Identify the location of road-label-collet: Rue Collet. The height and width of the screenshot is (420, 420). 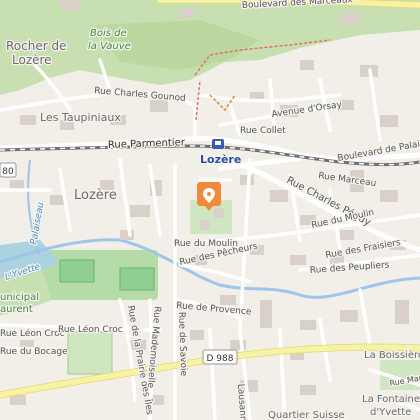
(263, 131).